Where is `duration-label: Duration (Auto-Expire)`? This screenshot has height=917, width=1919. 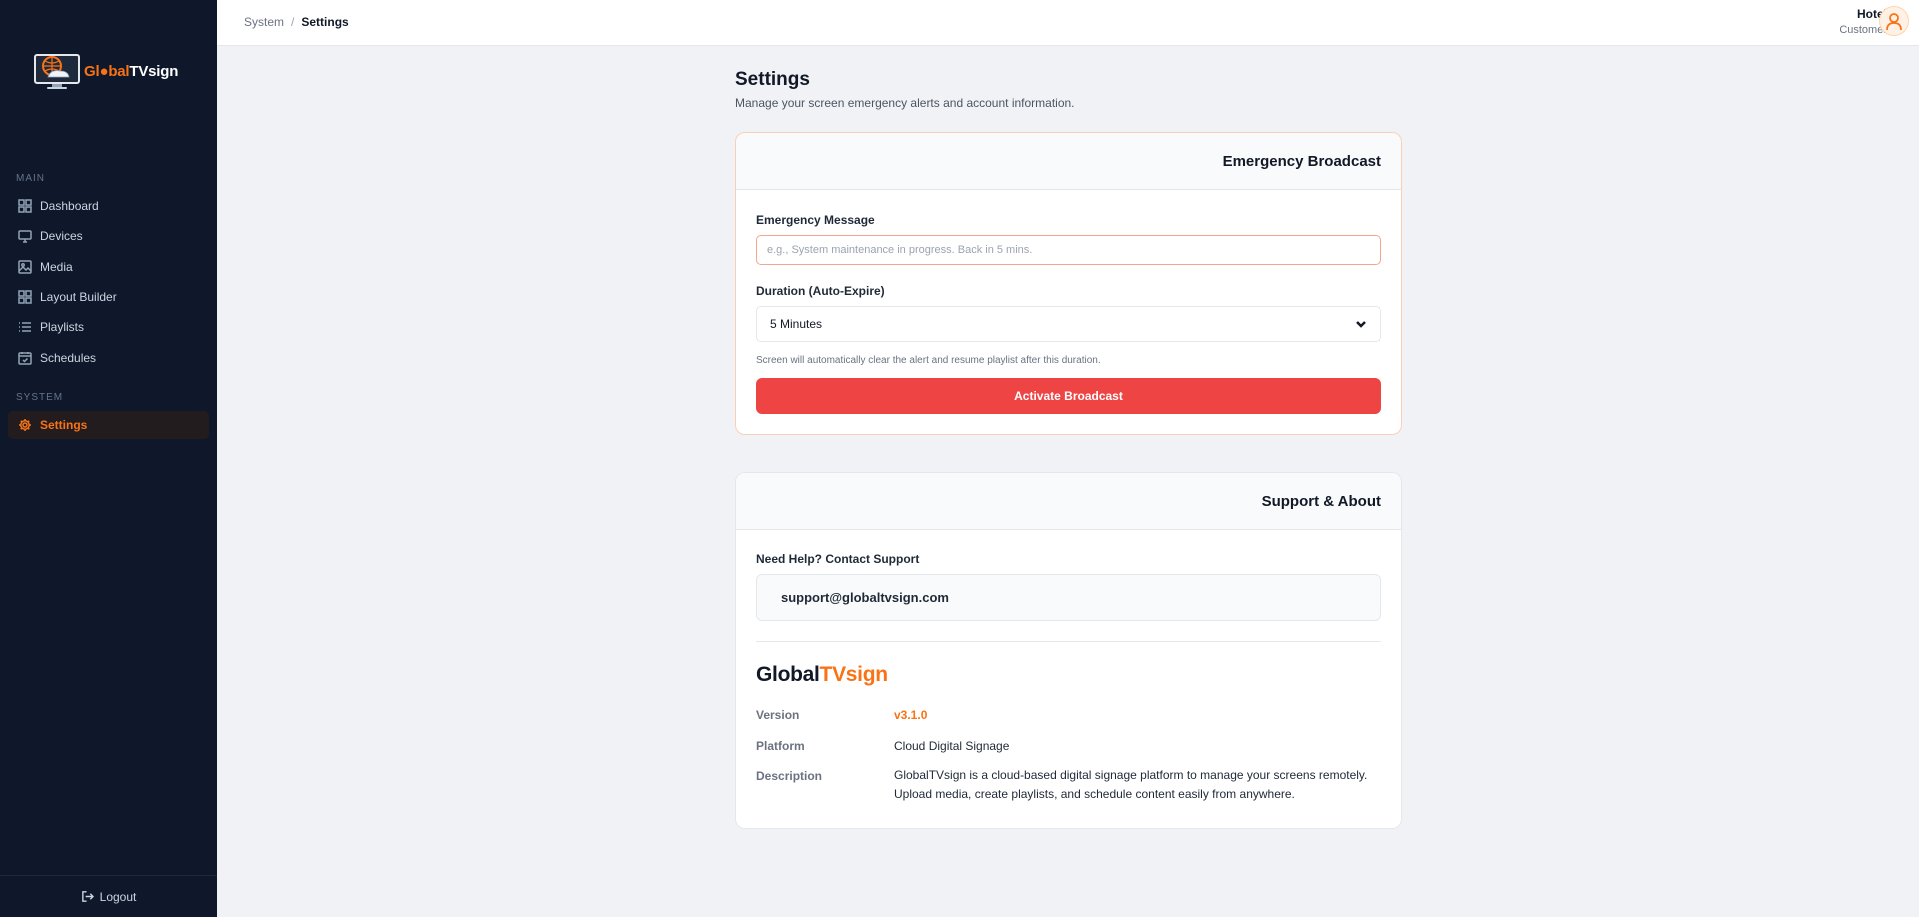 duration-label: Duration (Auto-Expire) is located at coordinates (820, 291).